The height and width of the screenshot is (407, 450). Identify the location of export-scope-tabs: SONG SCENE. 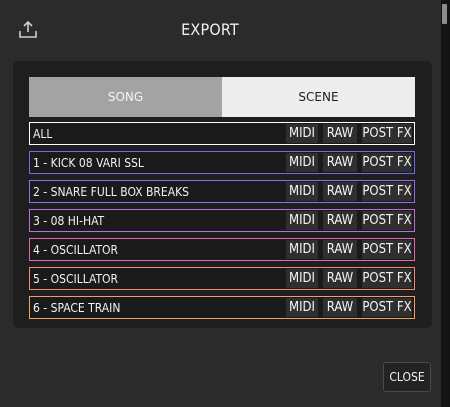
(222, 97).